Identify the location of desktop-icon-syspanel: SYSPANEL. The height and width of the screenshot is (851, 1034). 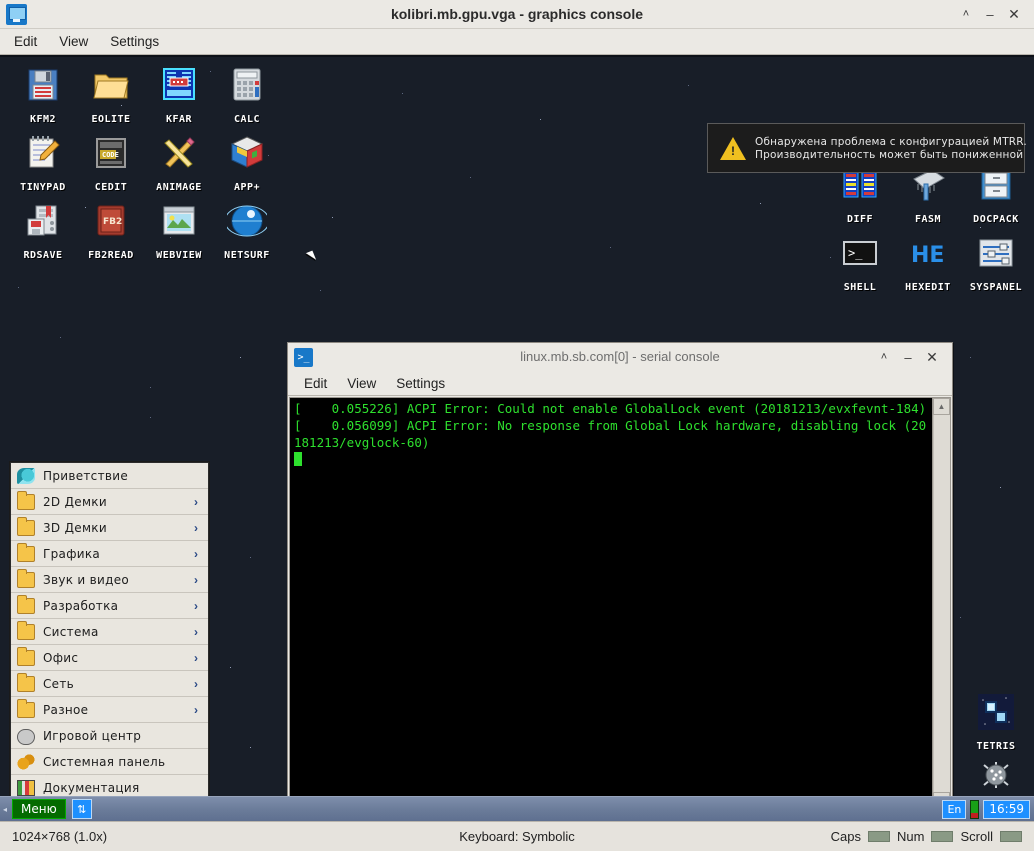
(996, 264).